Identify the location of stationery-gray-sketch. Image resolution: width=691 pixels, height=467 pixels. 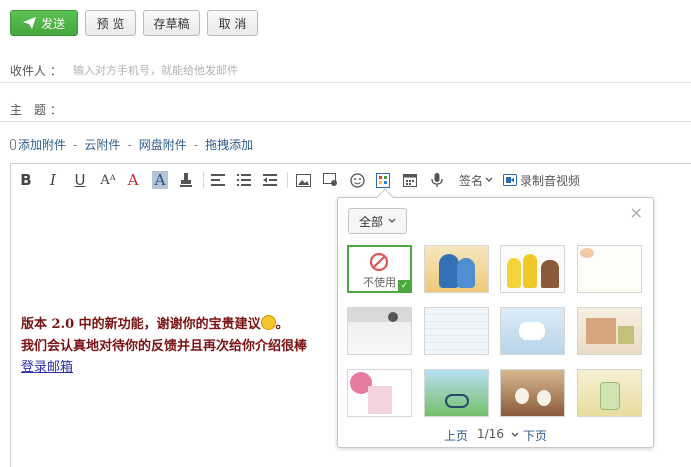
(379, 331).